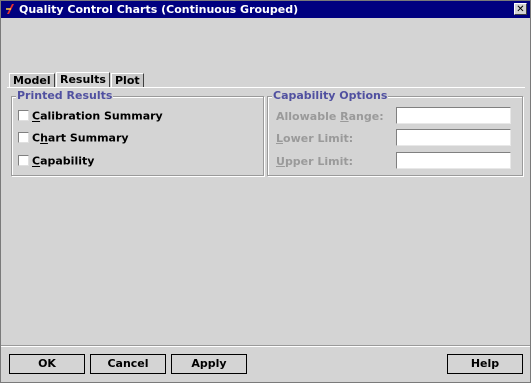  I want to click on close-button: ✕, so click(520, 9).